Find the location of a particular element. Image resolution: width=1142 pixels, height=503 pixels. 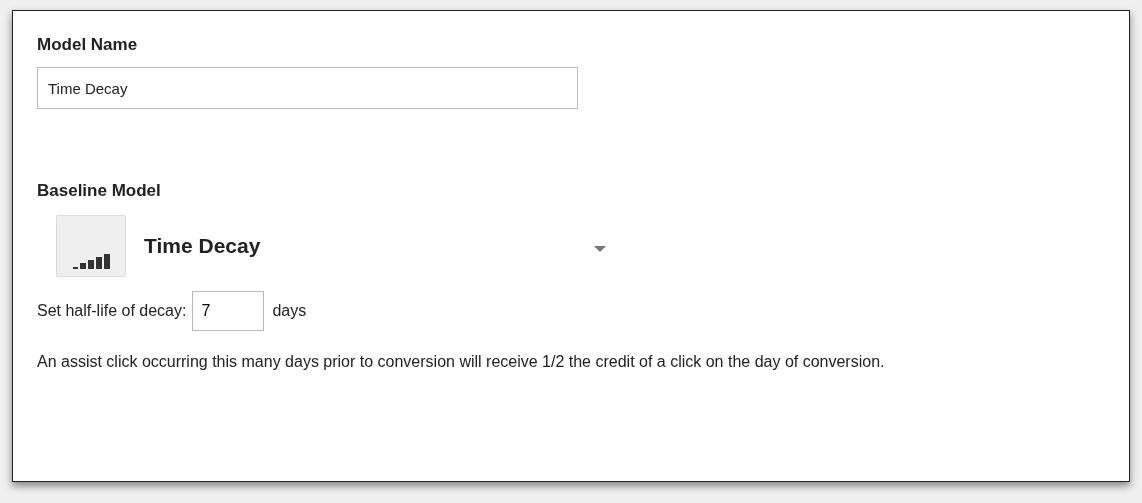

model-name-field: Time Decay is located at coordinates (307, 88).